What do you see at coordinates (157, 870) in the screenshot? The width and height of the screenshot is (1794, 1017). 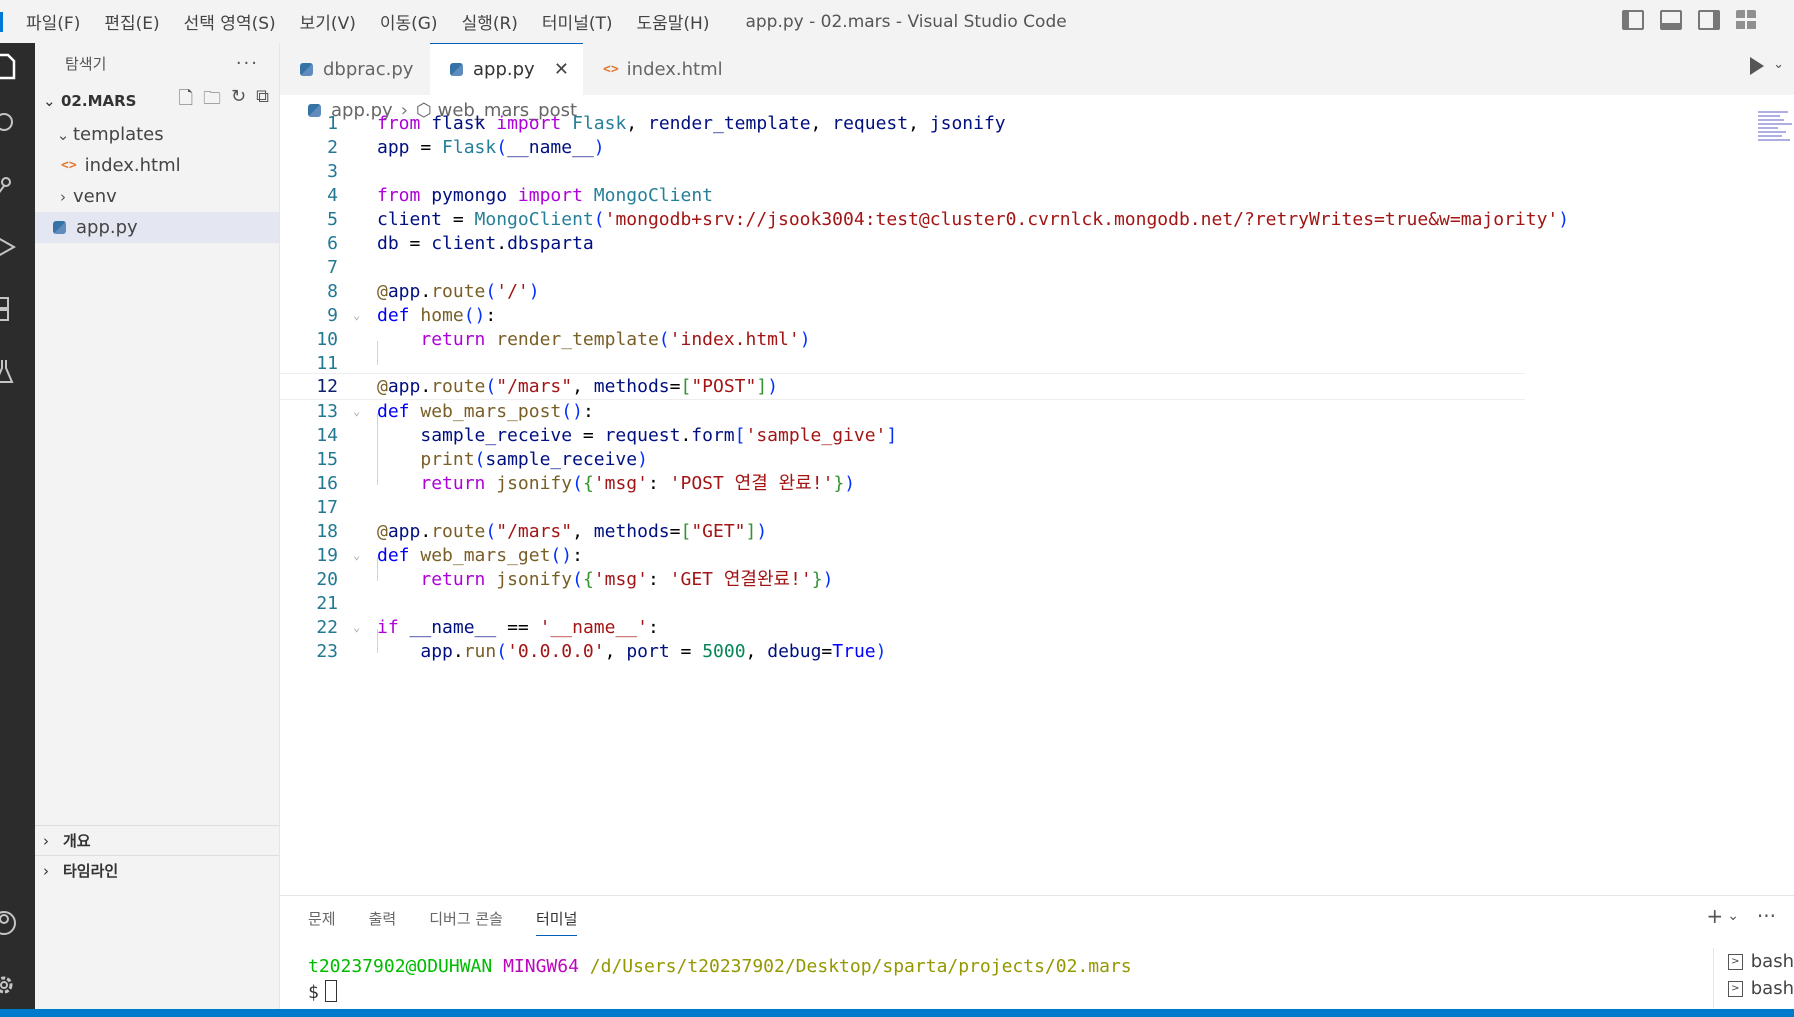 I see `timeline-section: › 타임라인` at bounding box center [157, 870].